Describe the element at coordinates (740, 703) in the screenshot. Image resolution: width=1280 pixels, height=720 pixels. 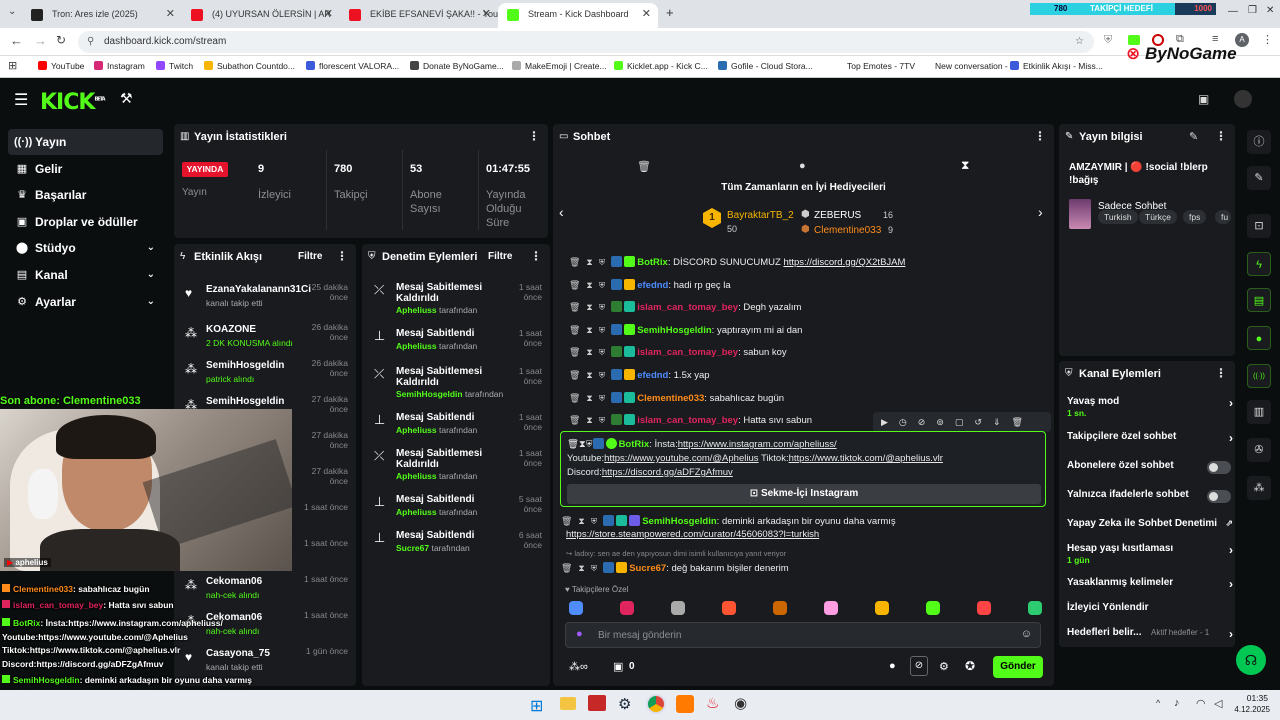
I see `obs-icon: ◉` at that location.